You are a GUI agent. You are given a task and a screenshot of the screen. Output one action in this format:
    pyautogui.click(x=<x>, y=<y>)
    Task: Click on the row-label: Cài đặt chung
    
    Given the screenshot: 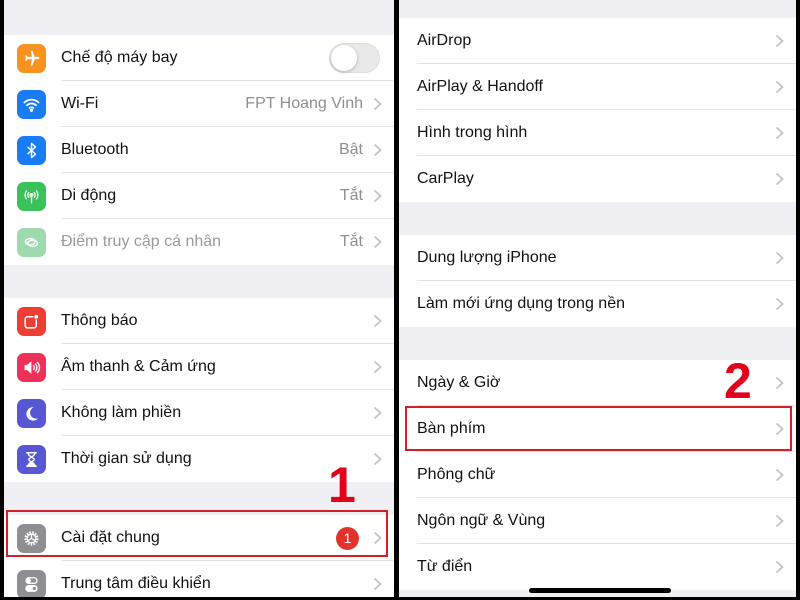 What is the action you would take?
    pyautogui.click(x=110, y=537)
    